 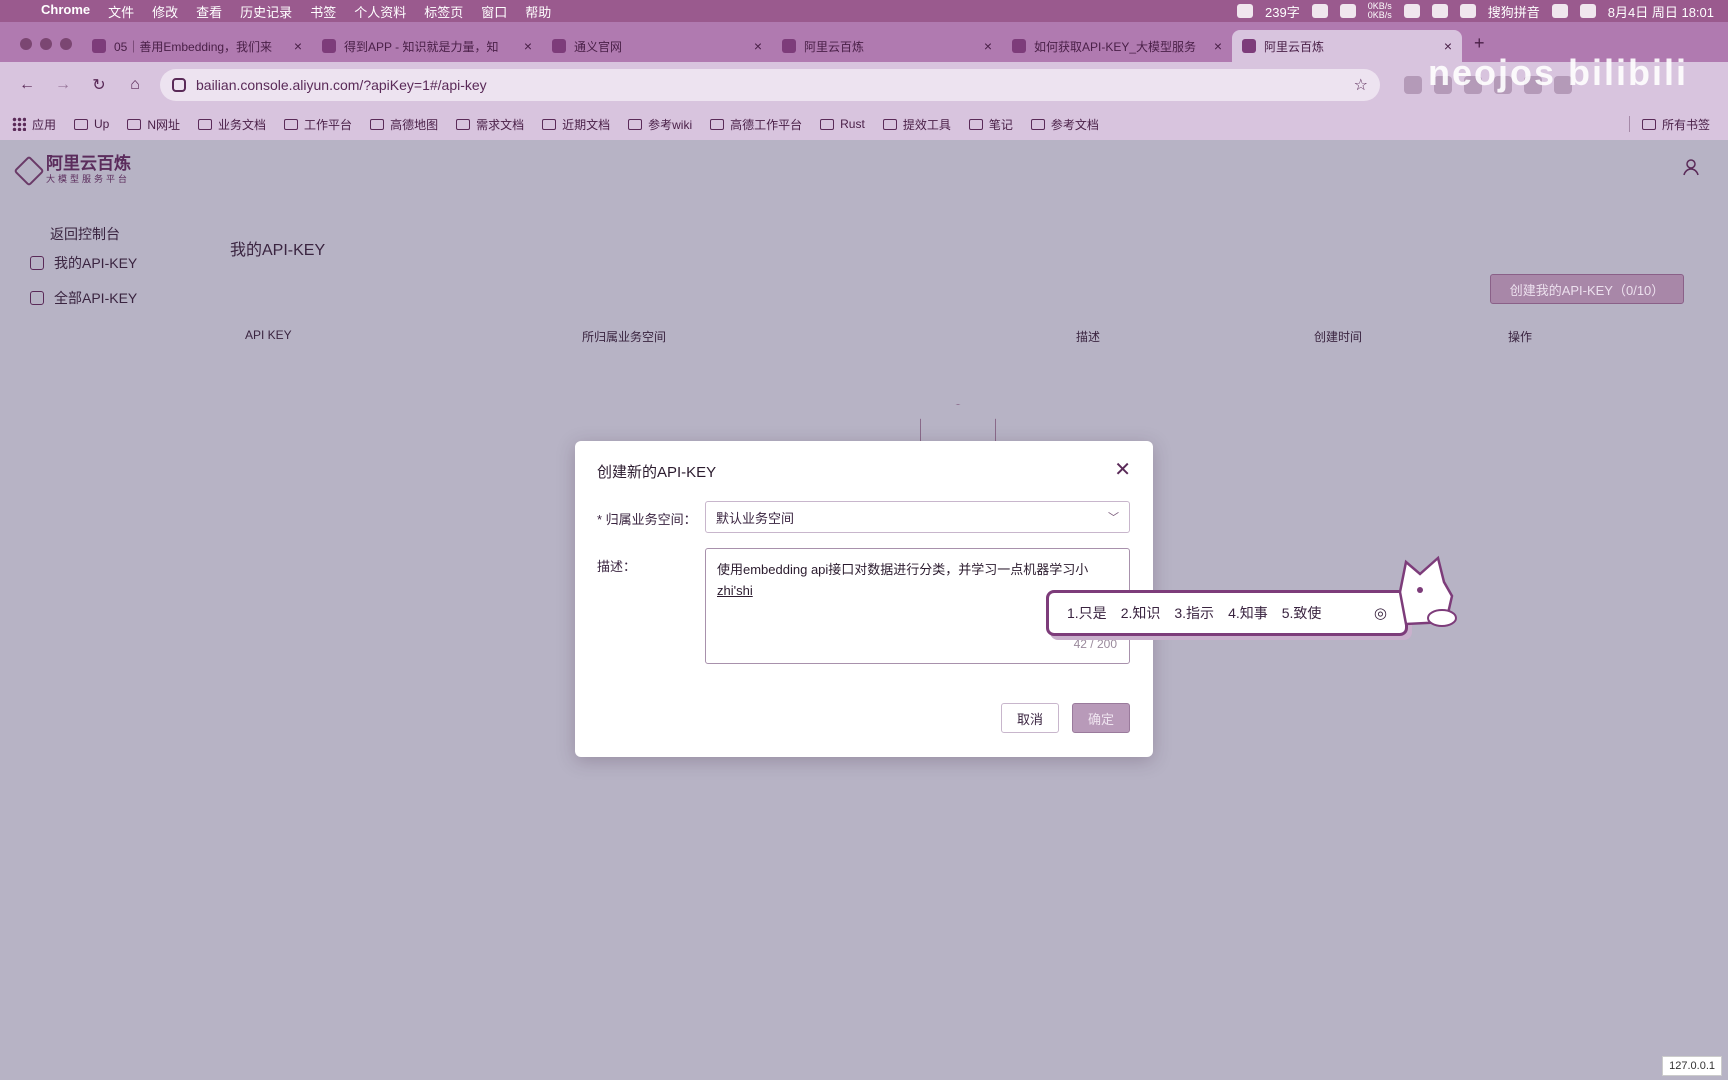 I want to click on bookmark-star-icon: ☆, so click(x=1361, y=85).